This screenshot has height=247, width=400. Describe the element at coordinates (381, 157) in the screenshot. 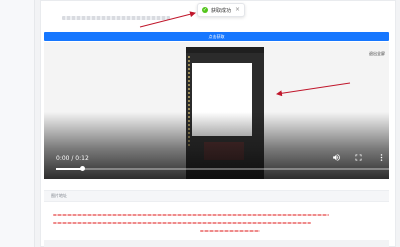

I see `more-icon` at that location.